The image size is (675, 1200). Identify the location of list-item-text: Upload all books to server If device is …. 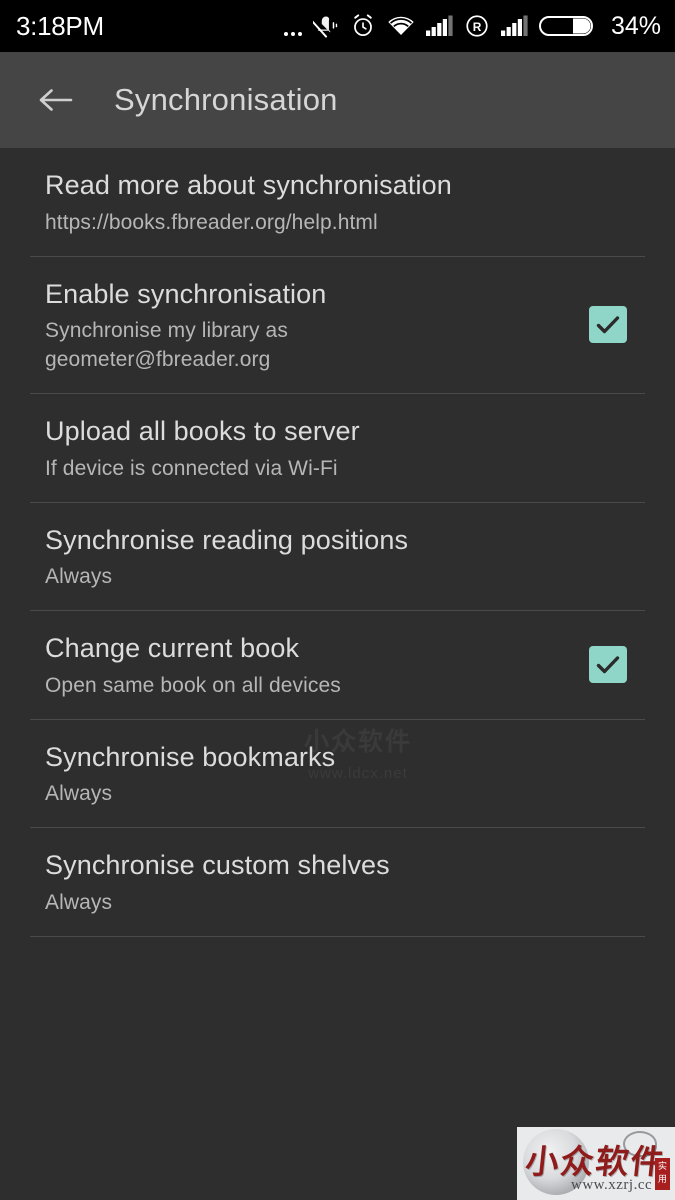
(337, 448).